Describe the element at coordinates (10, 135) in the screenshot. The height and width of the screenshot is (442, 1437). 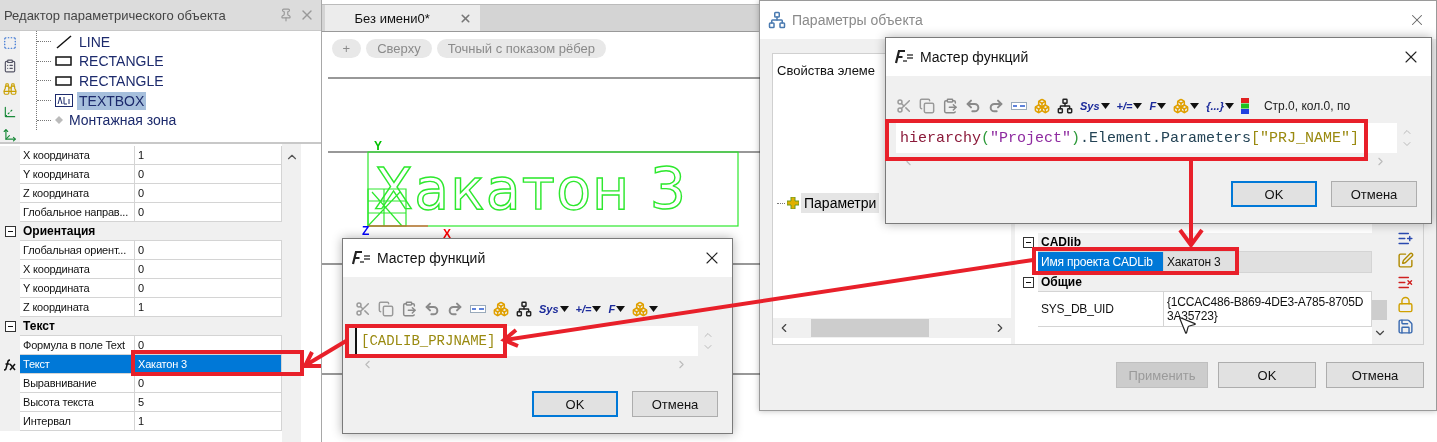
I see `move-axes-icon` at that location.